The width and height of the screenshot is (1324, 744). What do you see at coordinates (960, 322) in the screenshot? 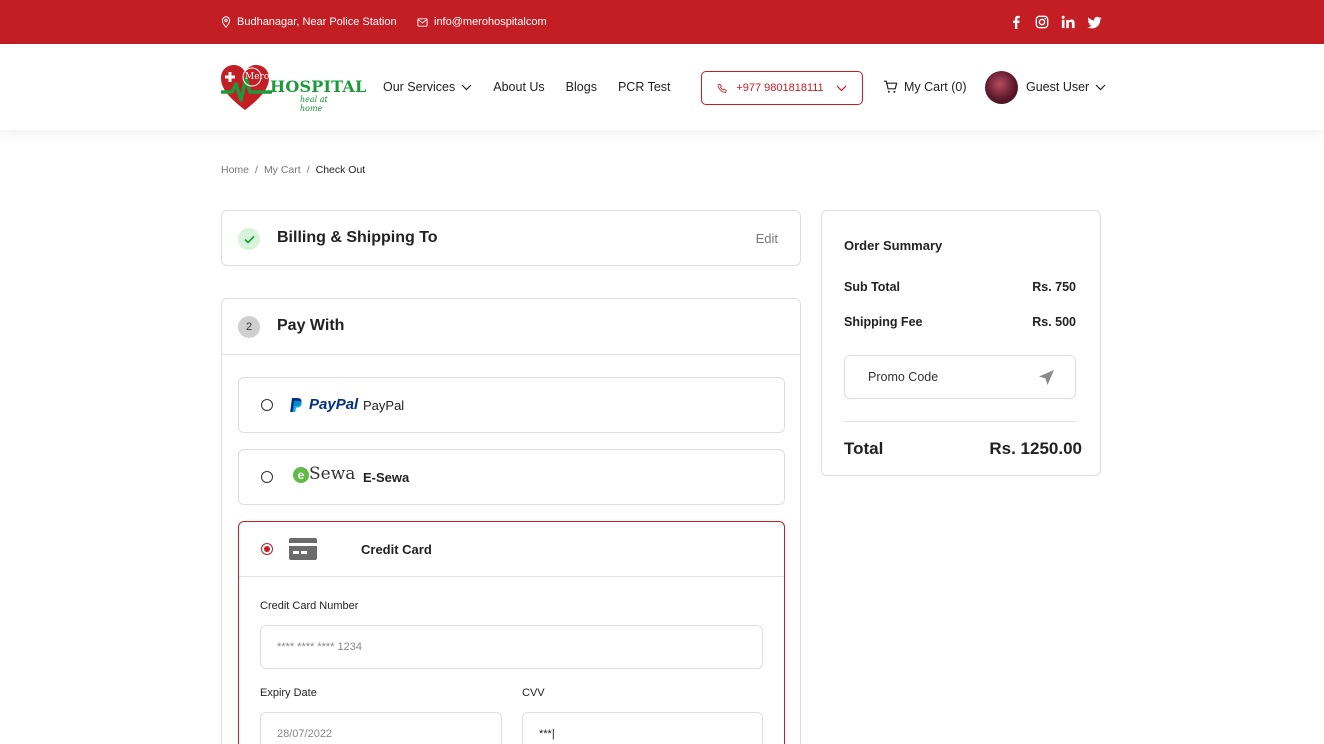
I see `shipping-fee-row: Shipping Fee Rs. 500` at bounding box center [960, 322].